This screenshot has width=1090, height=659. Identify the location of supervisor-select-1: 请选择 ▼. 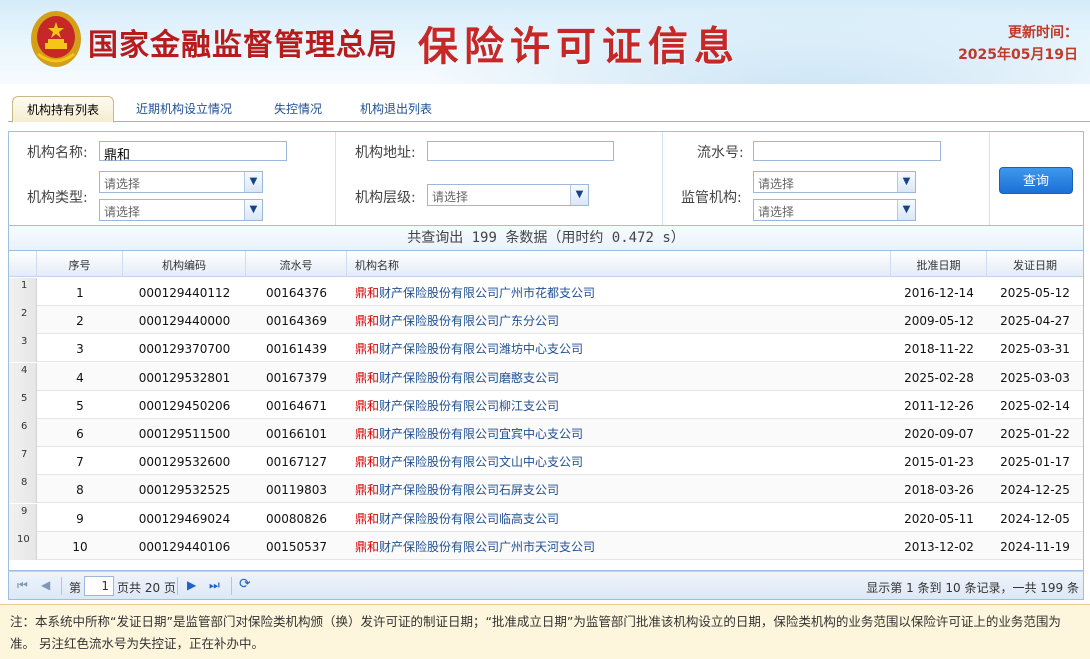
(834, 182).